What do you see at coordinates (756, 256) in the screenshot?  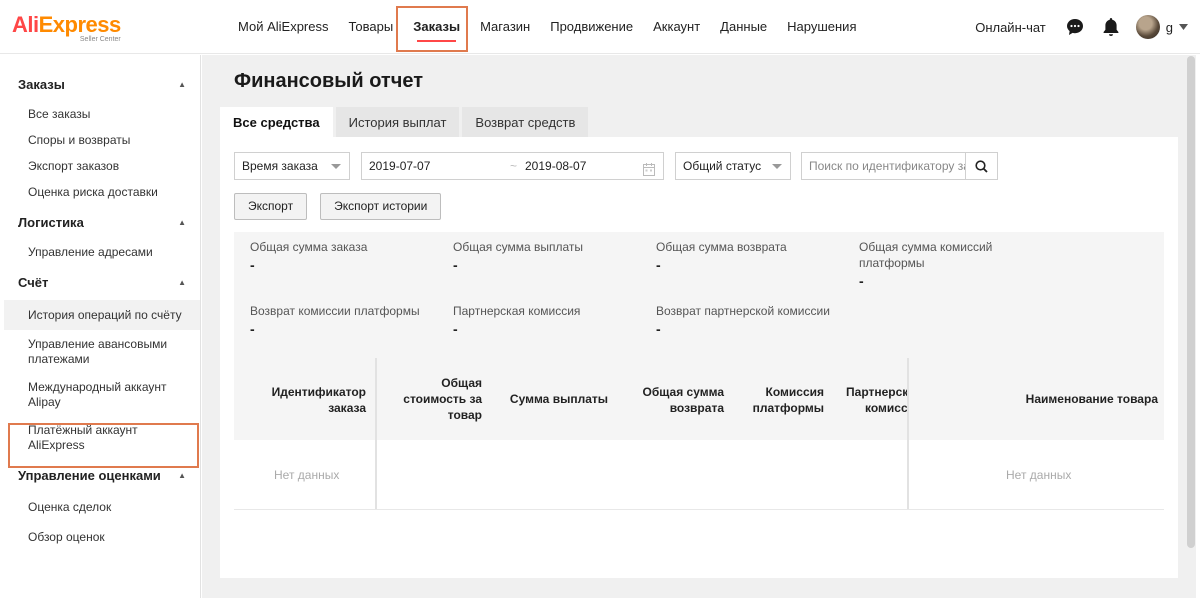 I see `summary-total-refund: Общая сумма возврата -` at bounding box center [756, 256].